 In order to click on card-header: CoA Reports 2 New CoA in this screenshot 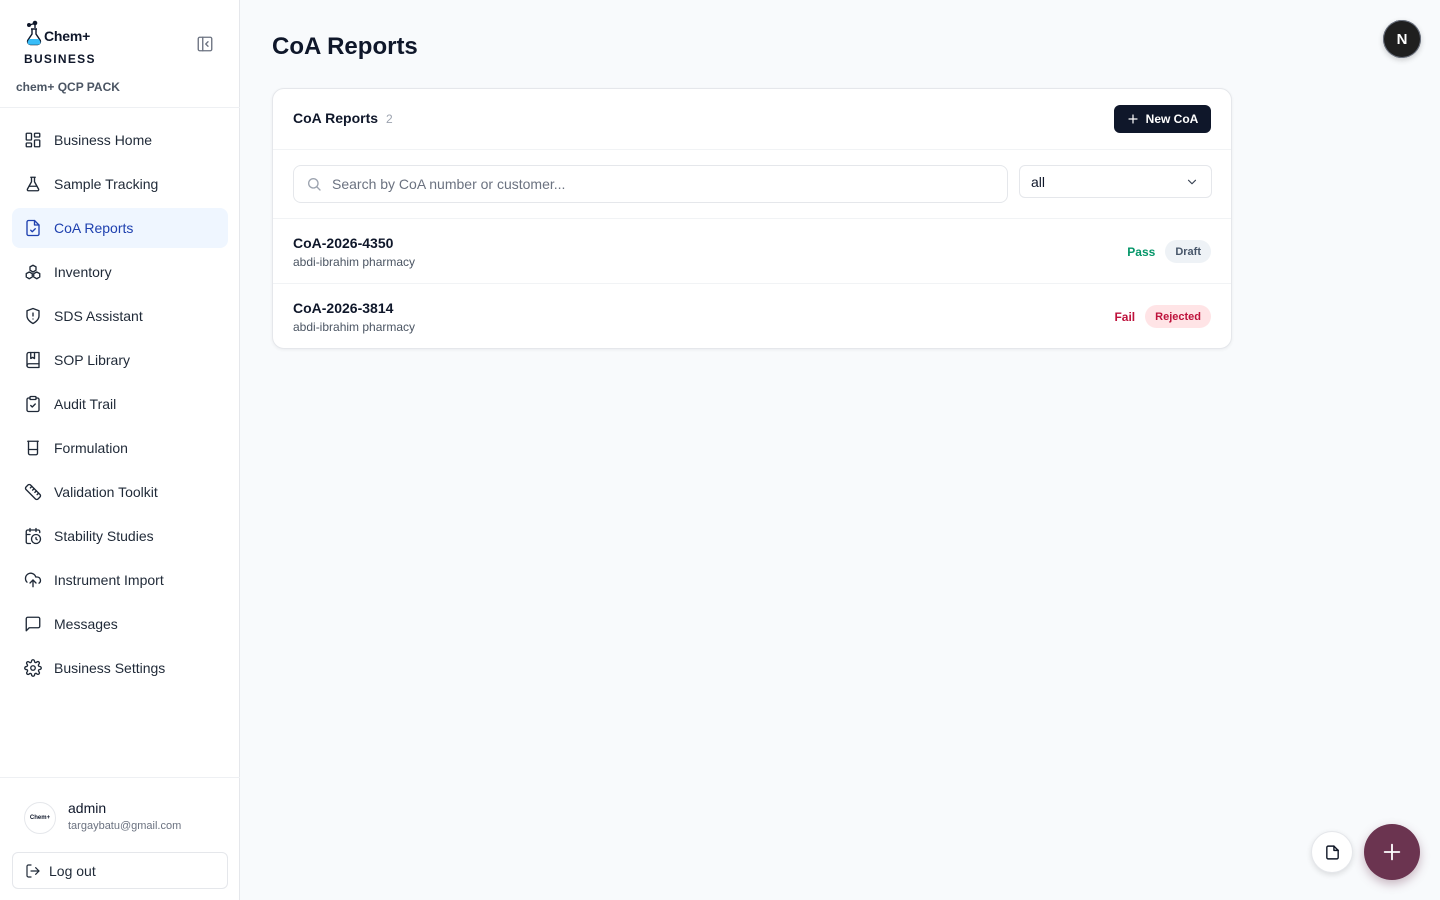, I will do `click(752, 119)`.